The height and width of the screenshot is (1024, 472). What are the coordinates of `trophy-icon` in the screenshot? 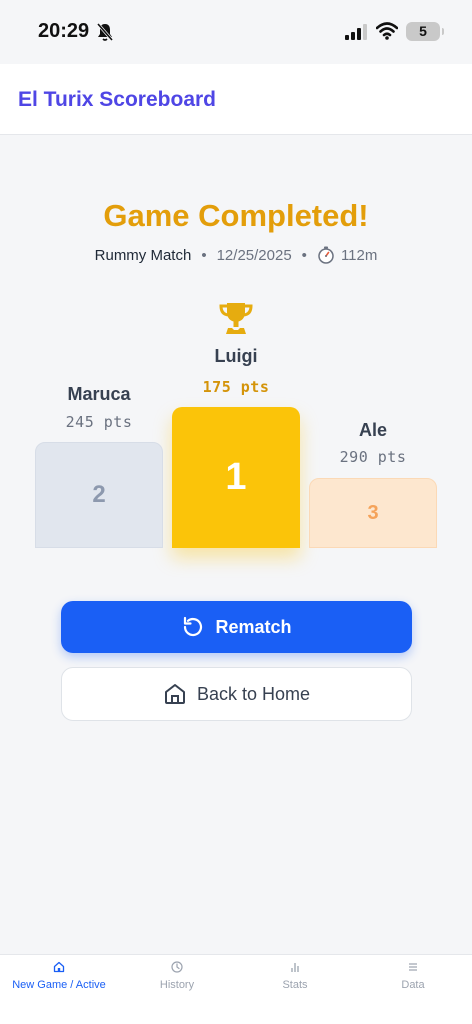 It's located at (236, 318).